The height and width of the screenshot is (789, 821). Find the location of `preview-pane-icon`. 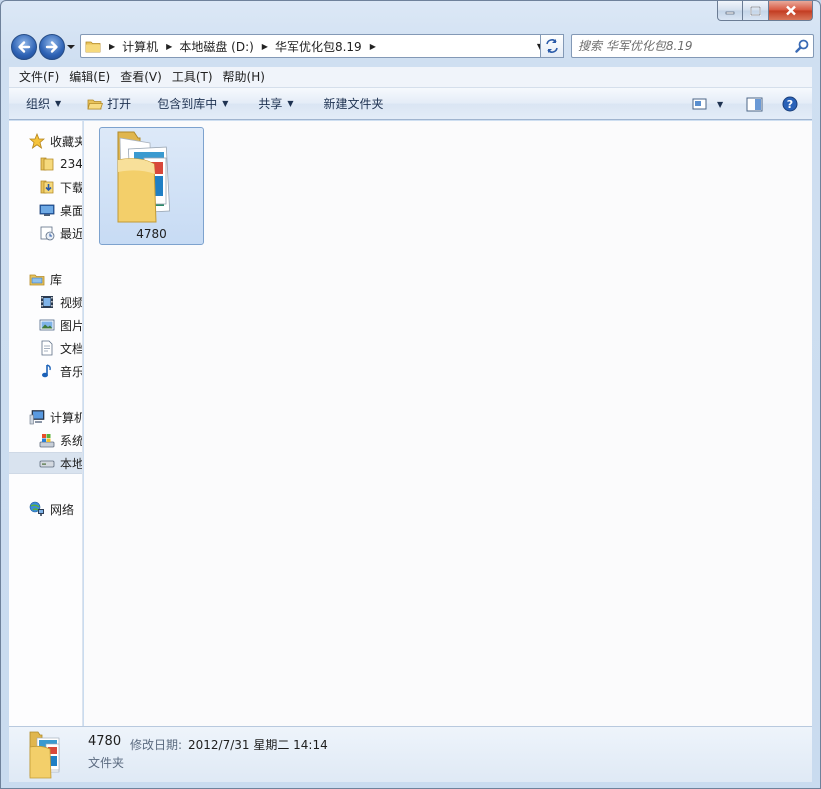

preview-pane-icon is located at coordinates (754, 104).